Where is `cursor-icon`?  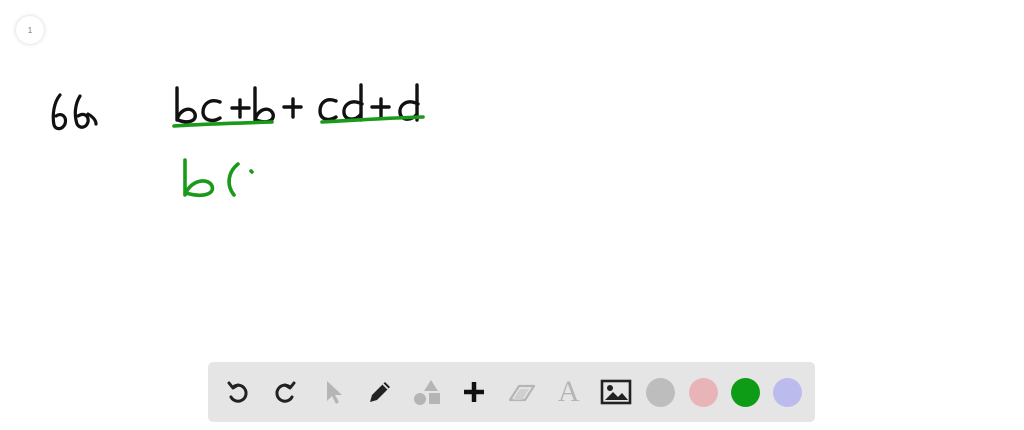
cursor-icon is located at coordinates (334, 392).